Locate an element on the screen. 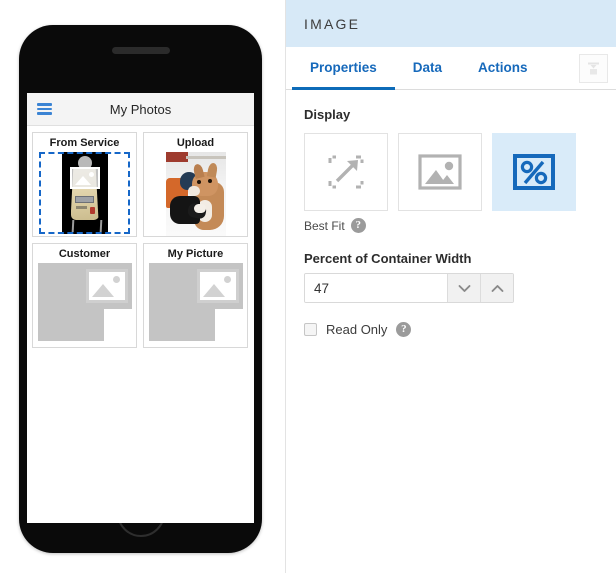 This screenshot has width=616, height=573. photo-card-customer: Customer is located at coordinates (84, 295).